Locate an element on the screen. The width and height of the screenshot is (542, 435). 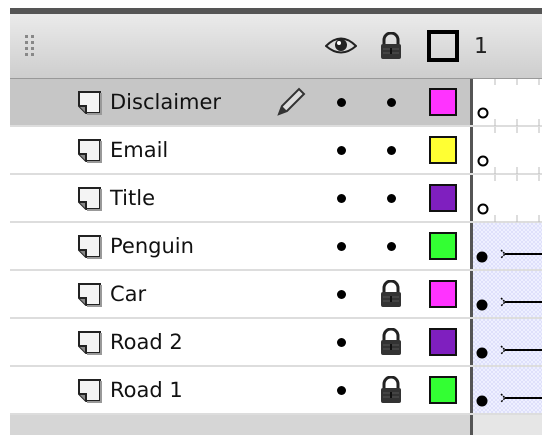
layer-name: Title is located at coordinates (133, 198).